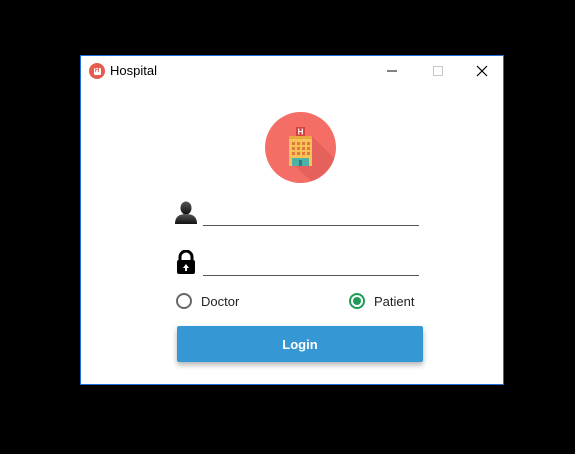  What do you see at coordinates (186, 262) in the screenshot?
I see `lock-icon` at bounding box center [186, 262].